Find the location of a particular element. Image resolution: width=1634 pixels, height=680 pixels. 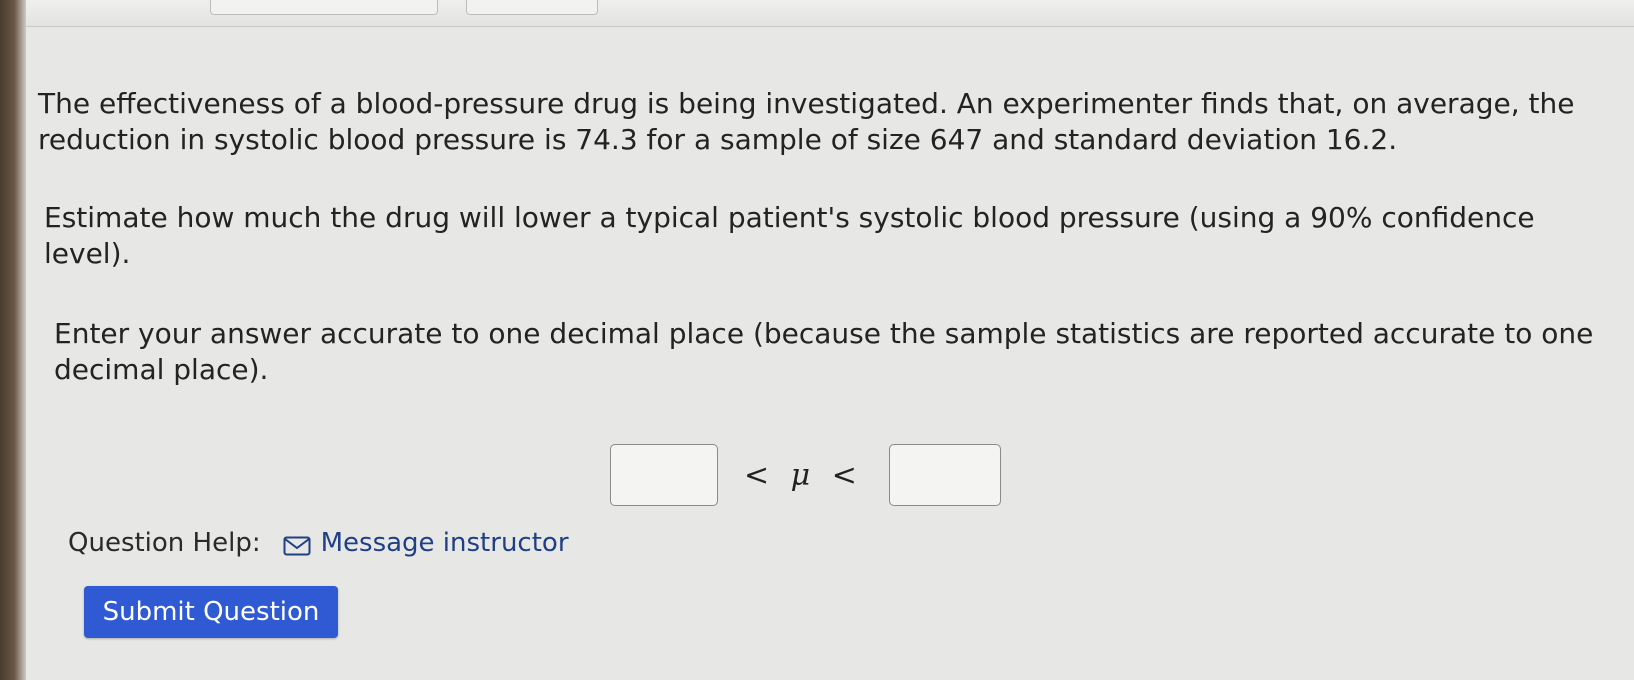

lower-bound-input is located at coordinates (664, 475).